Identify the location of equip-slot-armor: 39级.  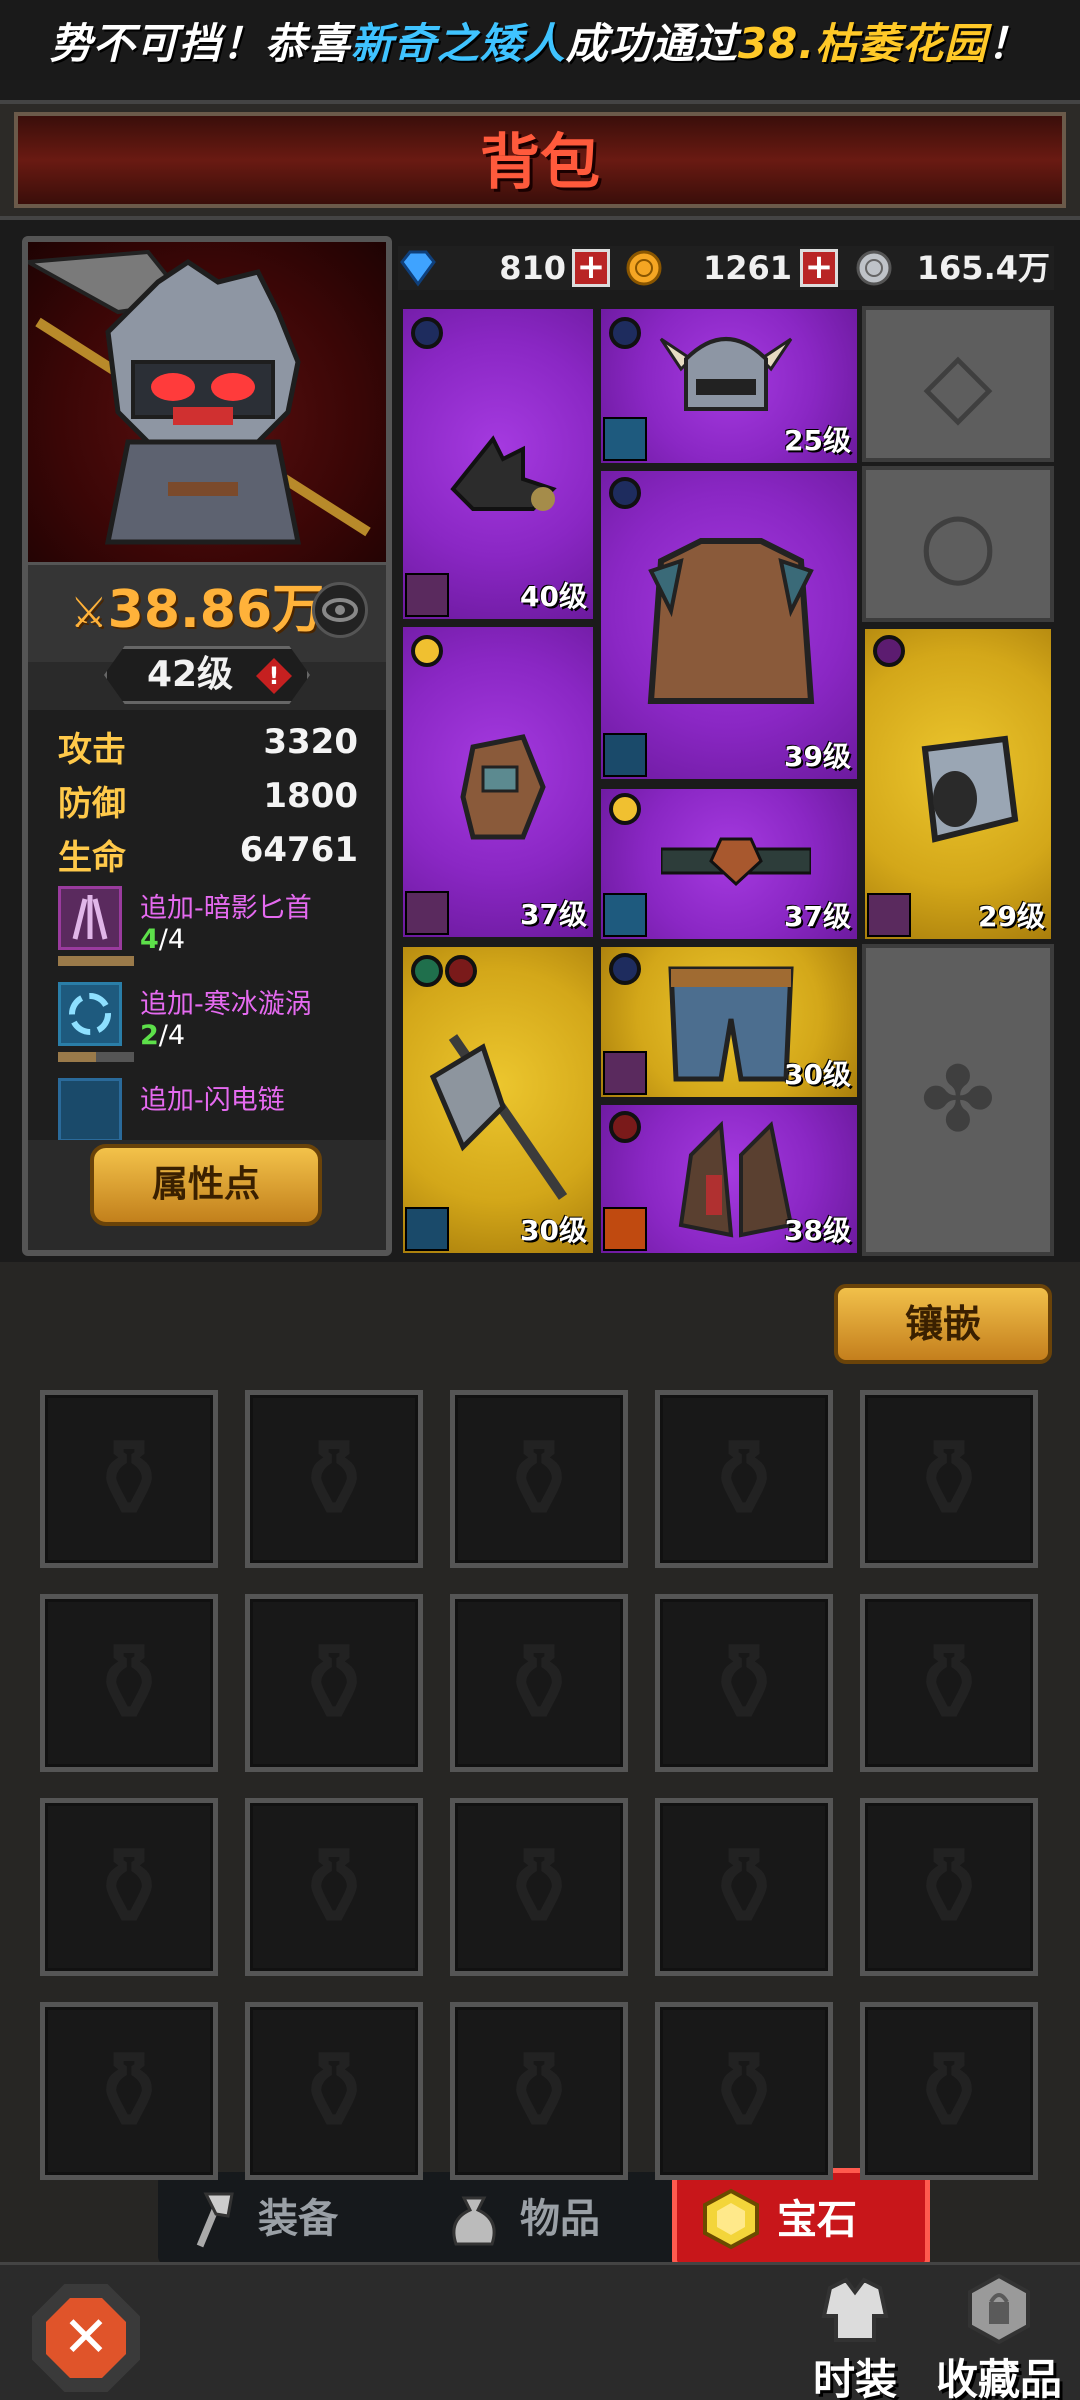
(729, 625).